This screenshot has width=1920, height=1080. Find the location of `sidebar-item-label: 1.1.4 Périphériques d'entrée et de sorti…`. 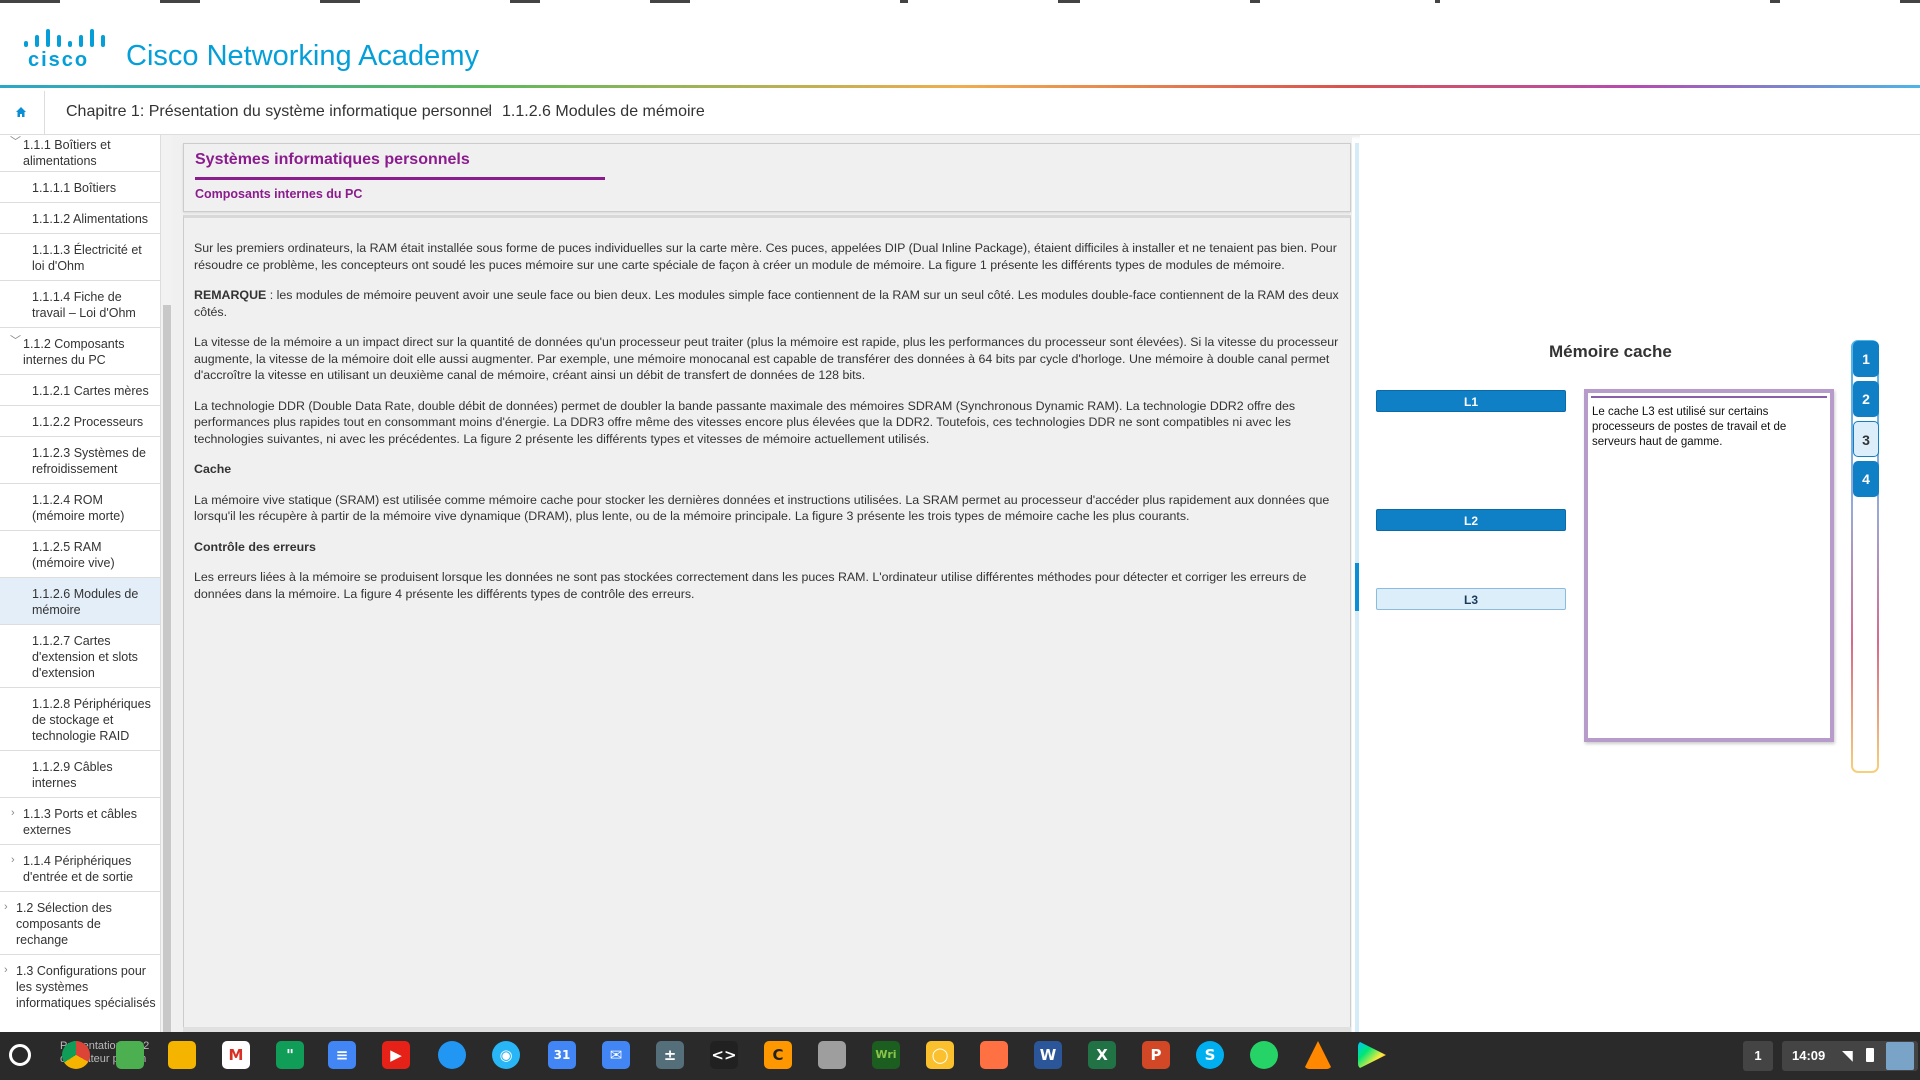

sidebar-item-label: 1.1.4 Périphériques d'entrée et de sorti… is located at coordinates (78, 869).